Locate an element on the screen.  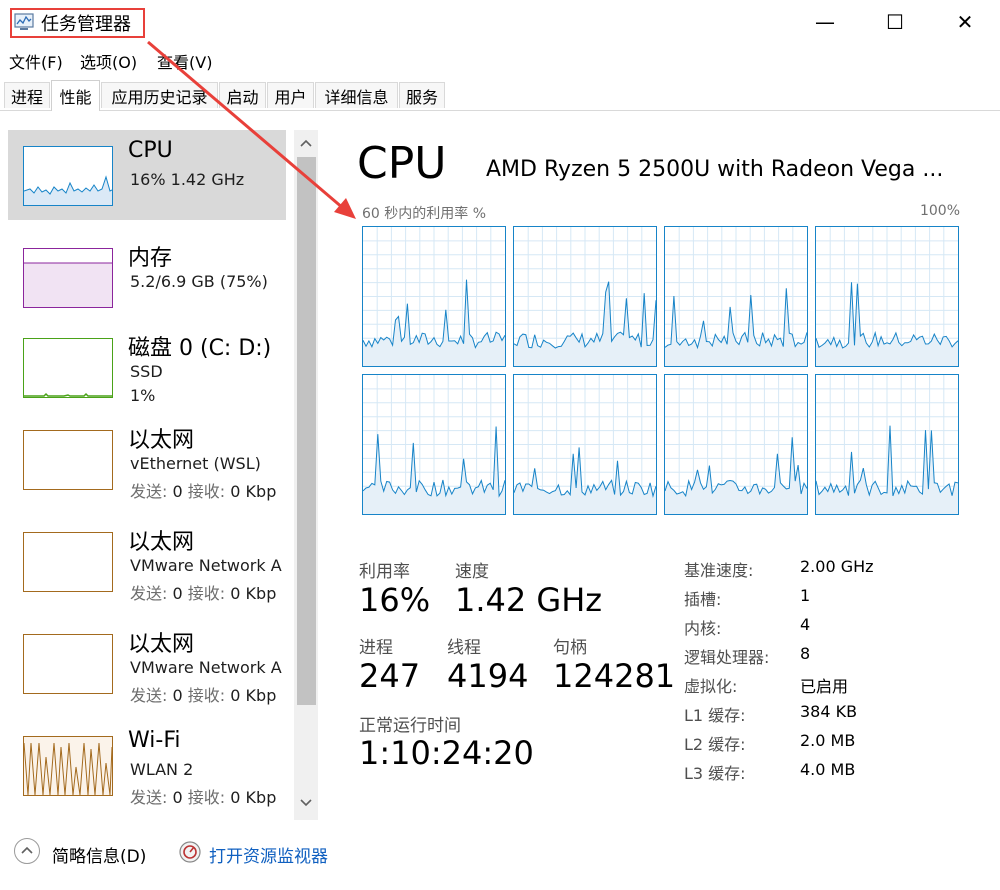
menu-file: 文件(F) is located at coordinates (36, 61).